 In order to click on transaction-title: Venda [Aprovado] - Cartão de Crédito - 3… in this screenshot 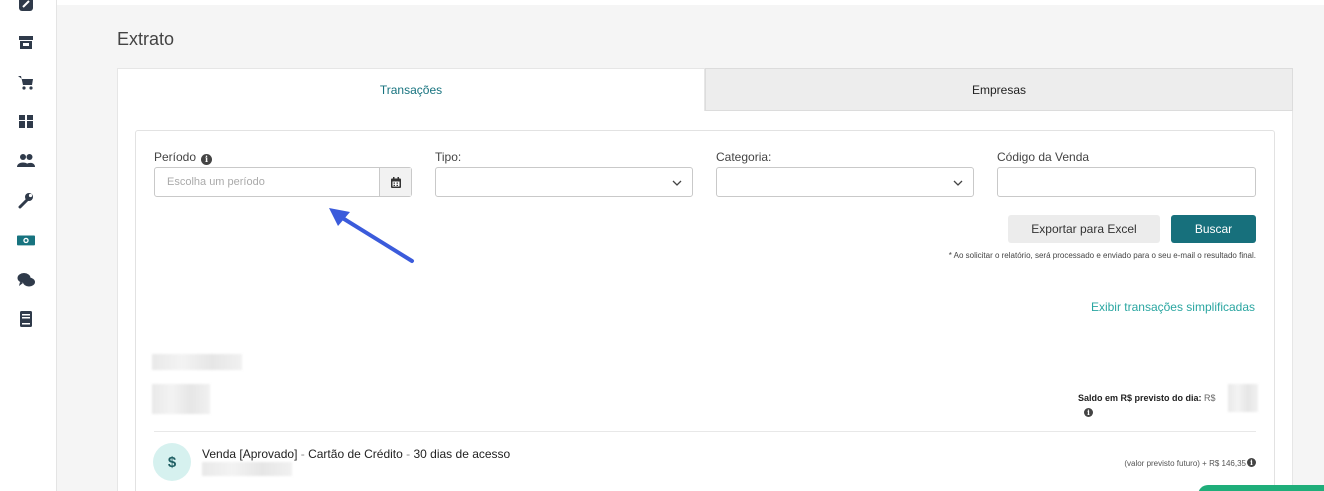, I will do `click(356, 454)`.